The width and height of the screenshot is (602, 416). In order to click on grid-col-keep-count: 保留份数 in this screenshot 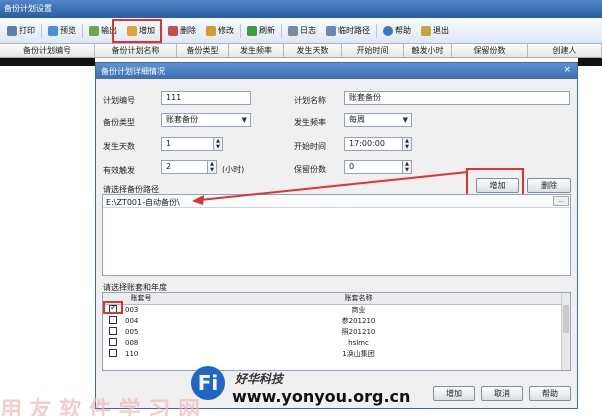, I will do `click(490, 50)`.